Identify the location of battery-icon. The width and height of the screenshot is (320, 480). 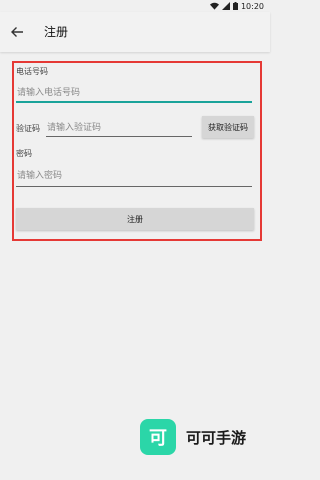
(235, 6).